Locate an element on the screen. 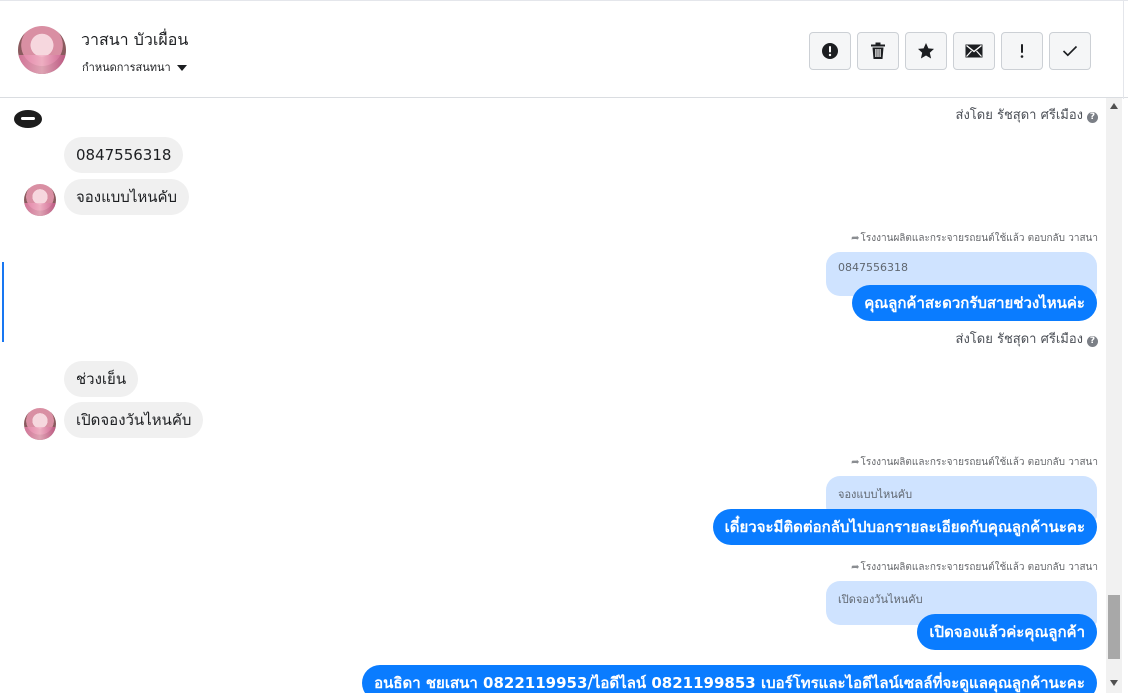 Image resolution: width=1128 pixels, height=693 pixels. caret-down-icon is located at coordinates (181, 68).